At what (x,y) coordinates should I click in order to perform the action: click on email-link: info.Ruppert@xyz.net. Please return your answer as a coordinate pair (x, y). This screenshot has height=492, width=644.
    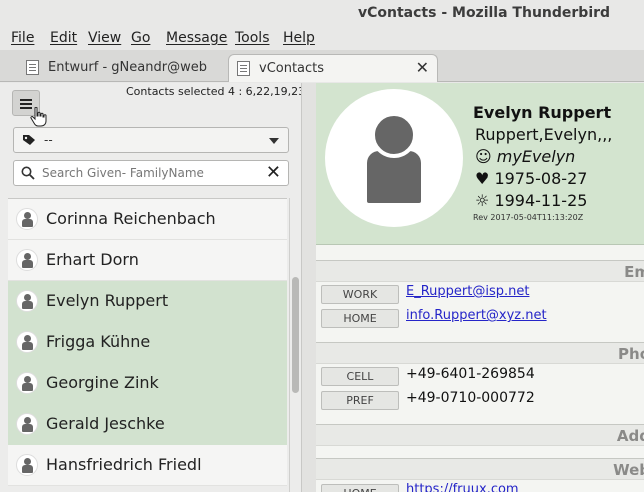
    Looking at the image, I should click on (476, 315).